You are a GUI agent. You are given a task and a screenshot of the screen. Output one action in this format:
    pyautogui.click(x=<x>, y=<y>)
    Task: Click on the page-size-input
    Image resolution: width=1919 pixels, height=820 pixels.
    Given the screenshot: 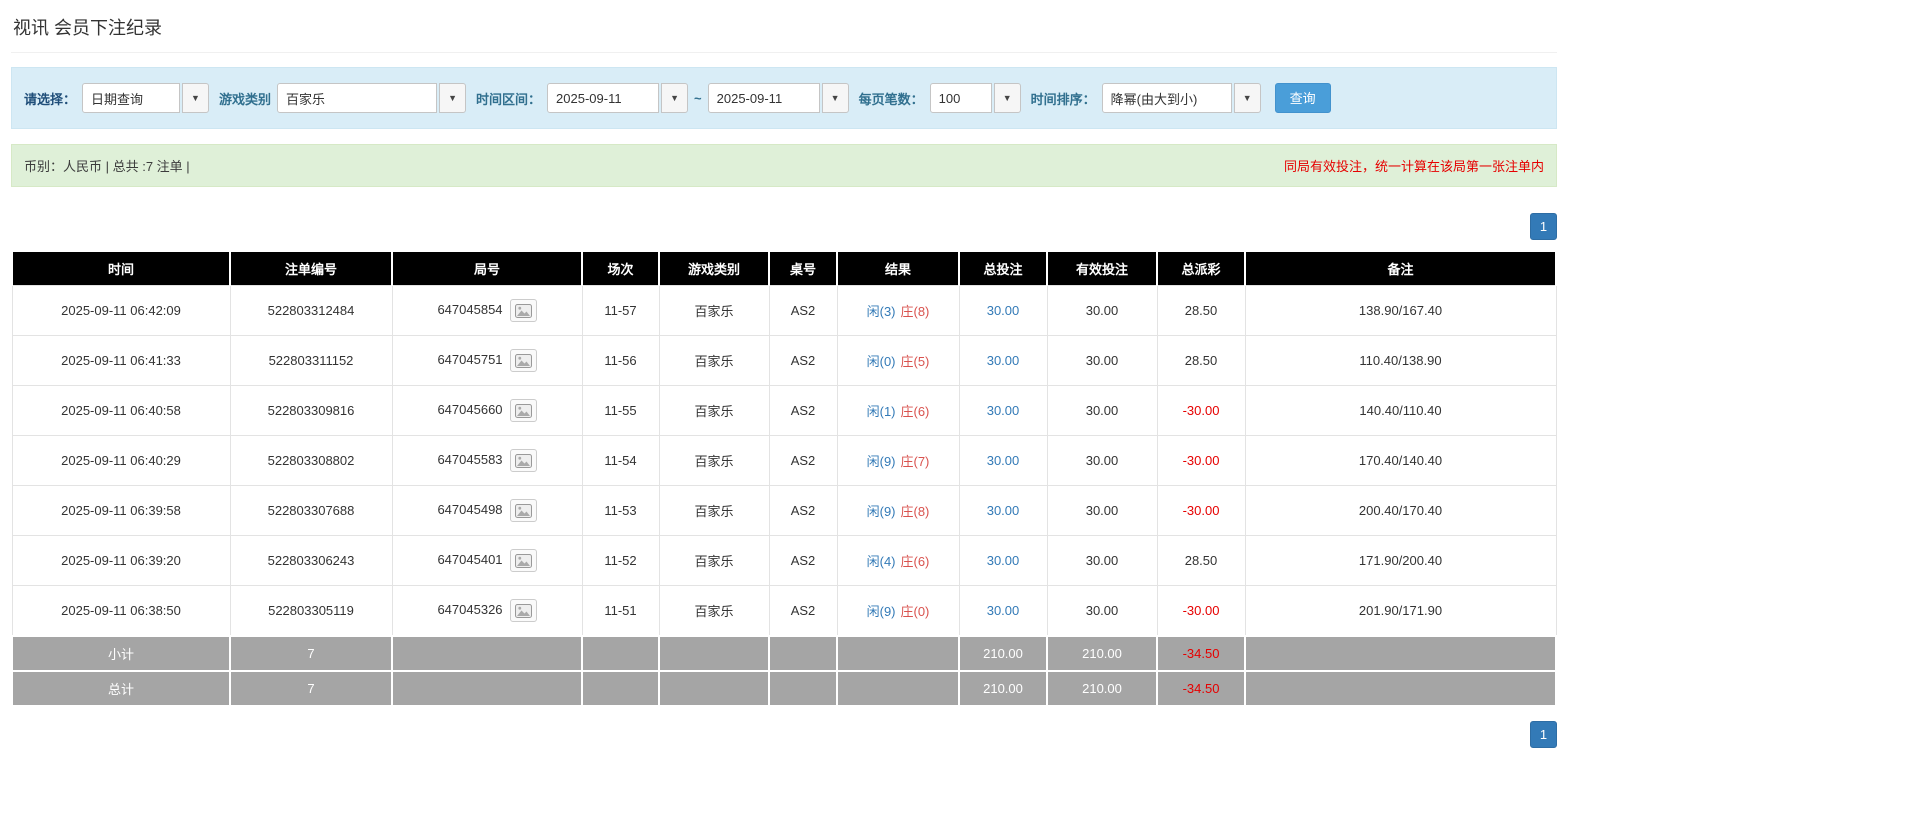 What is the action you would take?
    pyautogui.click(x=960, y=98)
    